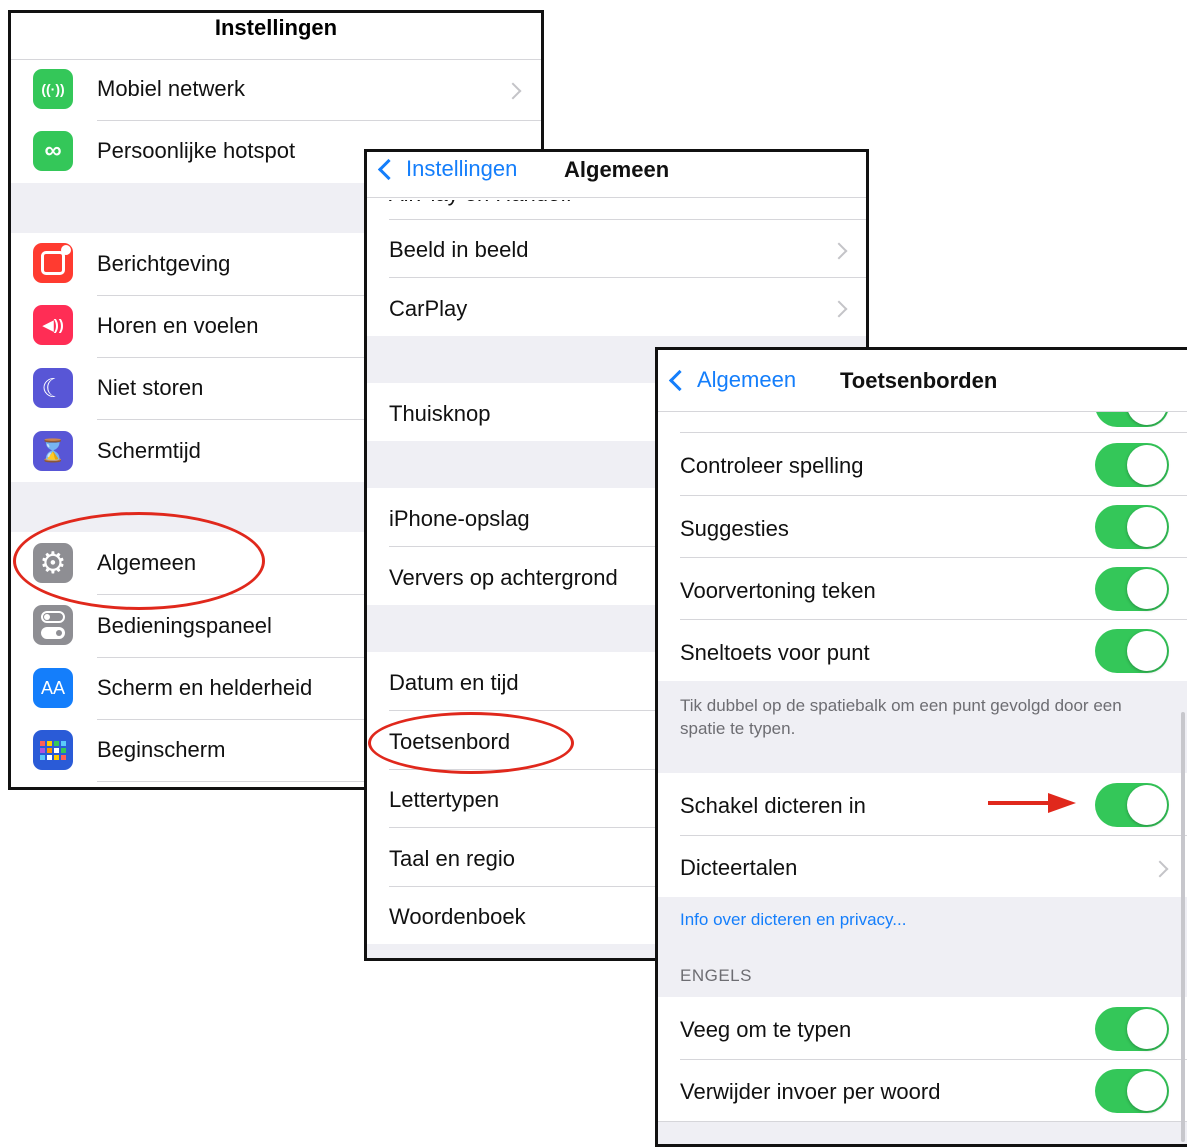 This screenshot has height=1147, width=1187. What do you see at coordinates (481, 193) in the screenshot?
I see `airplay-cut-label: AirPlay en Handoff` at bounding box center [481, 193].